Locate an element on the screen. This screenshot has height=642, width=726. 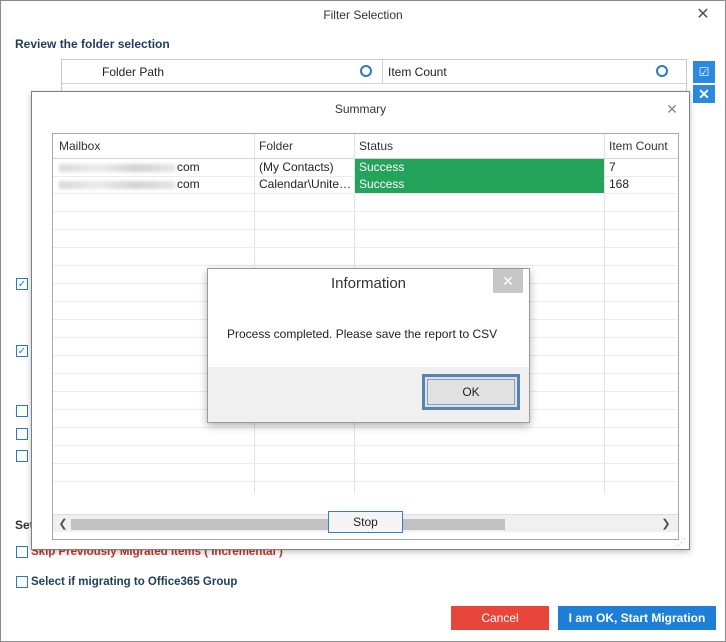
office365-group-checkbox is located at coordinates (22, 582).